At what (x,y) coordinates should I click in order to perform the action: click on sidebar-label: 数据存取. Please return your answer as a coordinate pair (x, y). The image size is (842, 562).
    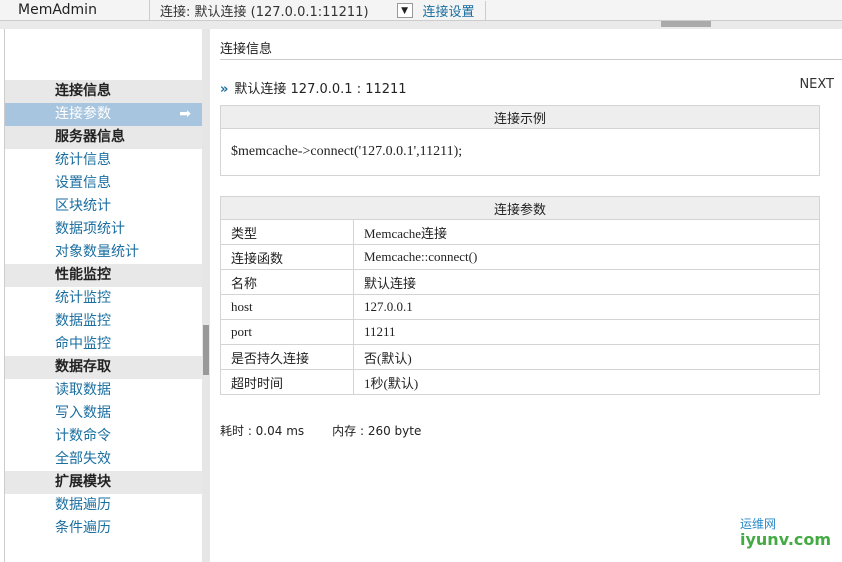
    Looking at the image, I should click on (83, 367).